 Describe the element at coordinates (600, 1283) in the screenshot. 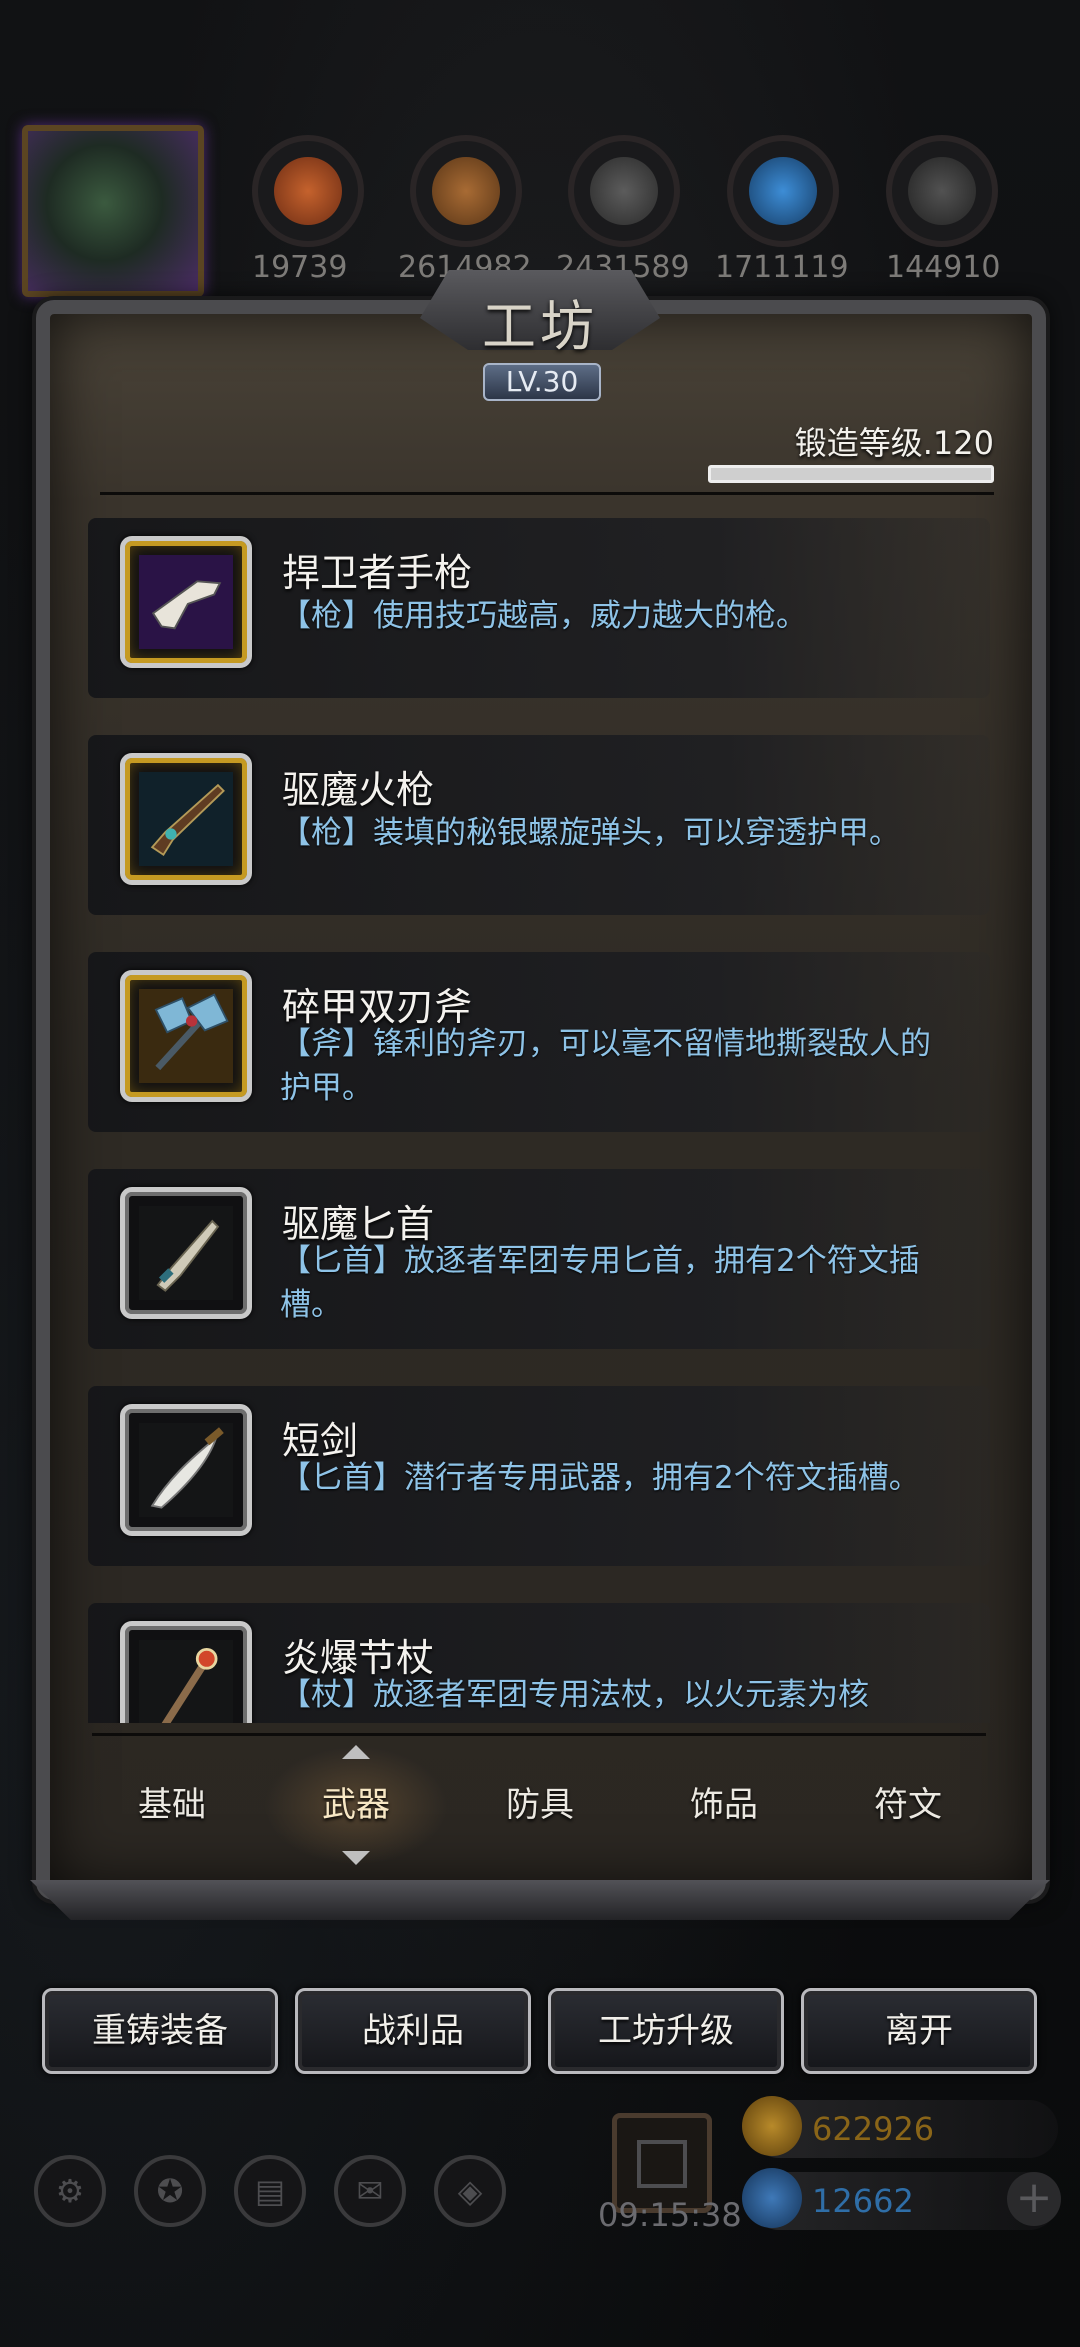

I see `item-description: 【匕首】放逐者军团专用匕首，拥有2个符文插槽。` at that location.